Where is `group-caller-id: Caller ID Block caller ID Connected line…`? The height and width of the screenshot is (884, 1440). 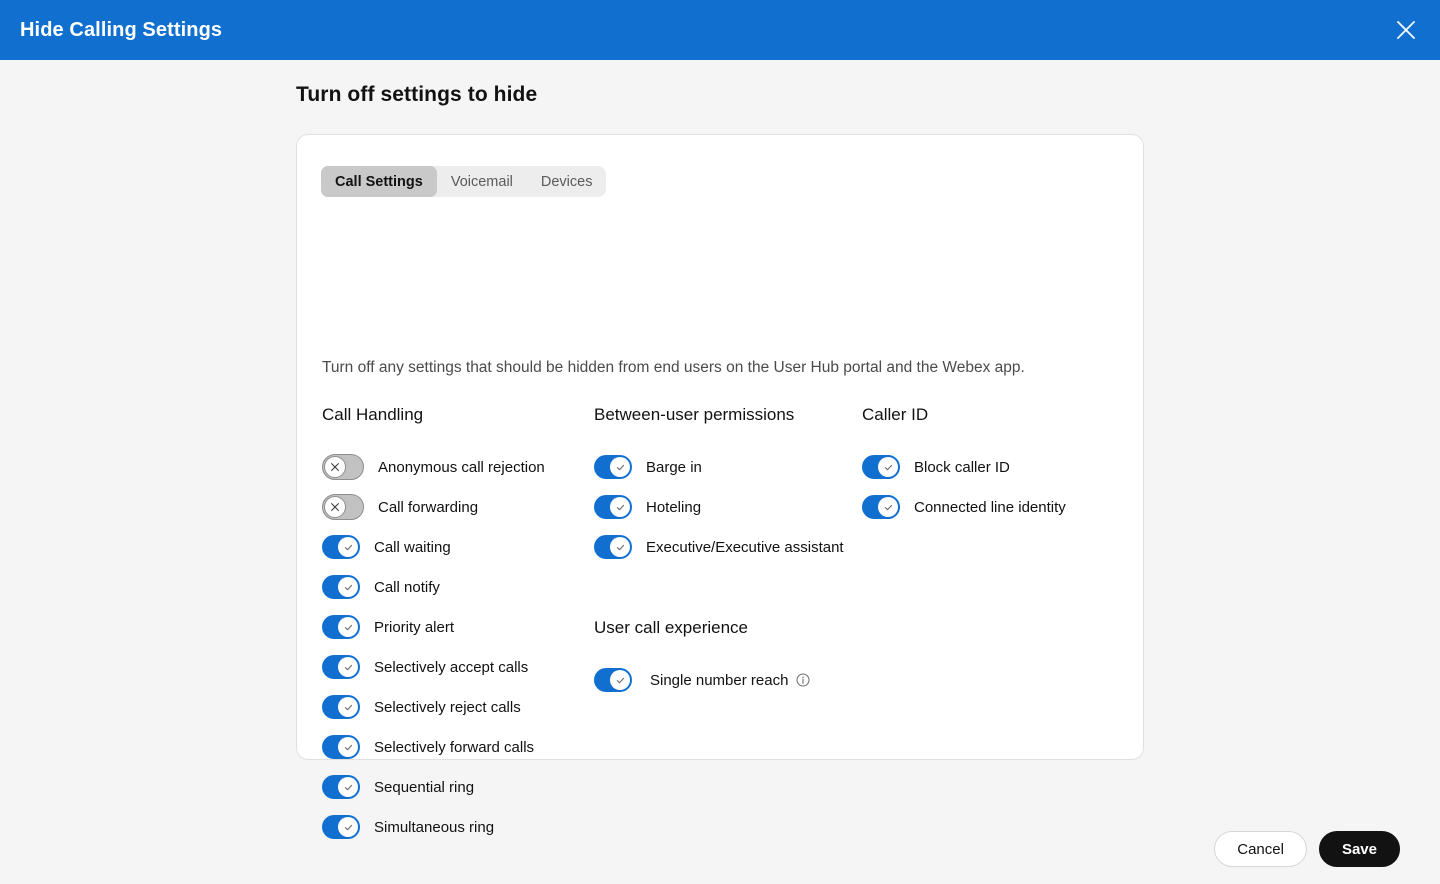 group-caller-id: Caller ID Block caller ID Connected line… is located at coordinates (964, 466).